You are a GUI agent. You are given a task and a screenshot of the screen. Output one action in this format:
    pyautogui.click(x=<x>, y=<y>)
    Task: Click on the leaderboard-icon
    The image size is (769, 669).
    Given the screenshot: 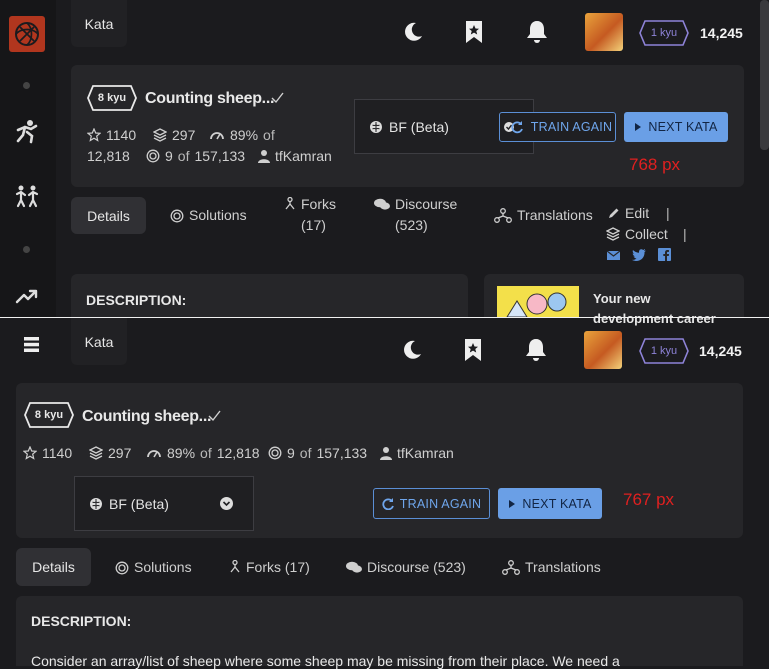 What is the action you would take?
    pyautogui.click(x=27, y=297)
    